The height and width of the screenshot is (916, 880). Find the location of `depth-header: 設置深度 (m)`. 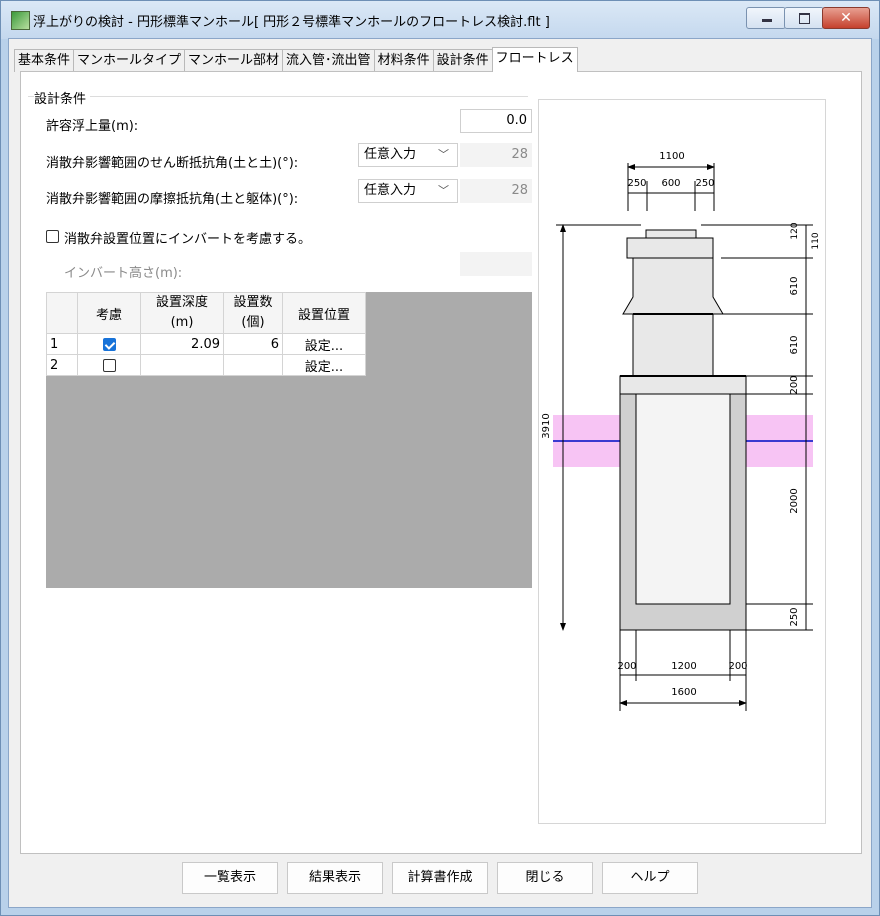

depth-header: 設置深度 (m) is located at coordinates (182, 313).